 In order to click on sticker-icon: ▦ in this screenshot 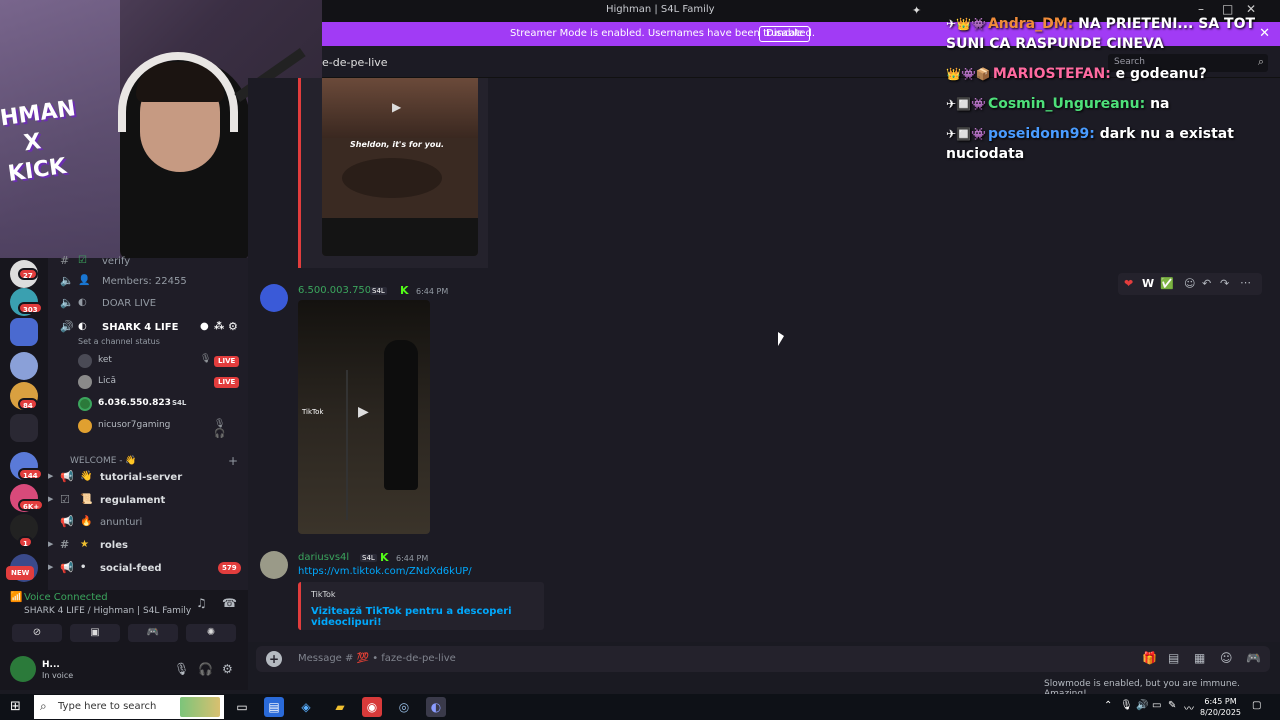, I will do `click(1199, 658)`.